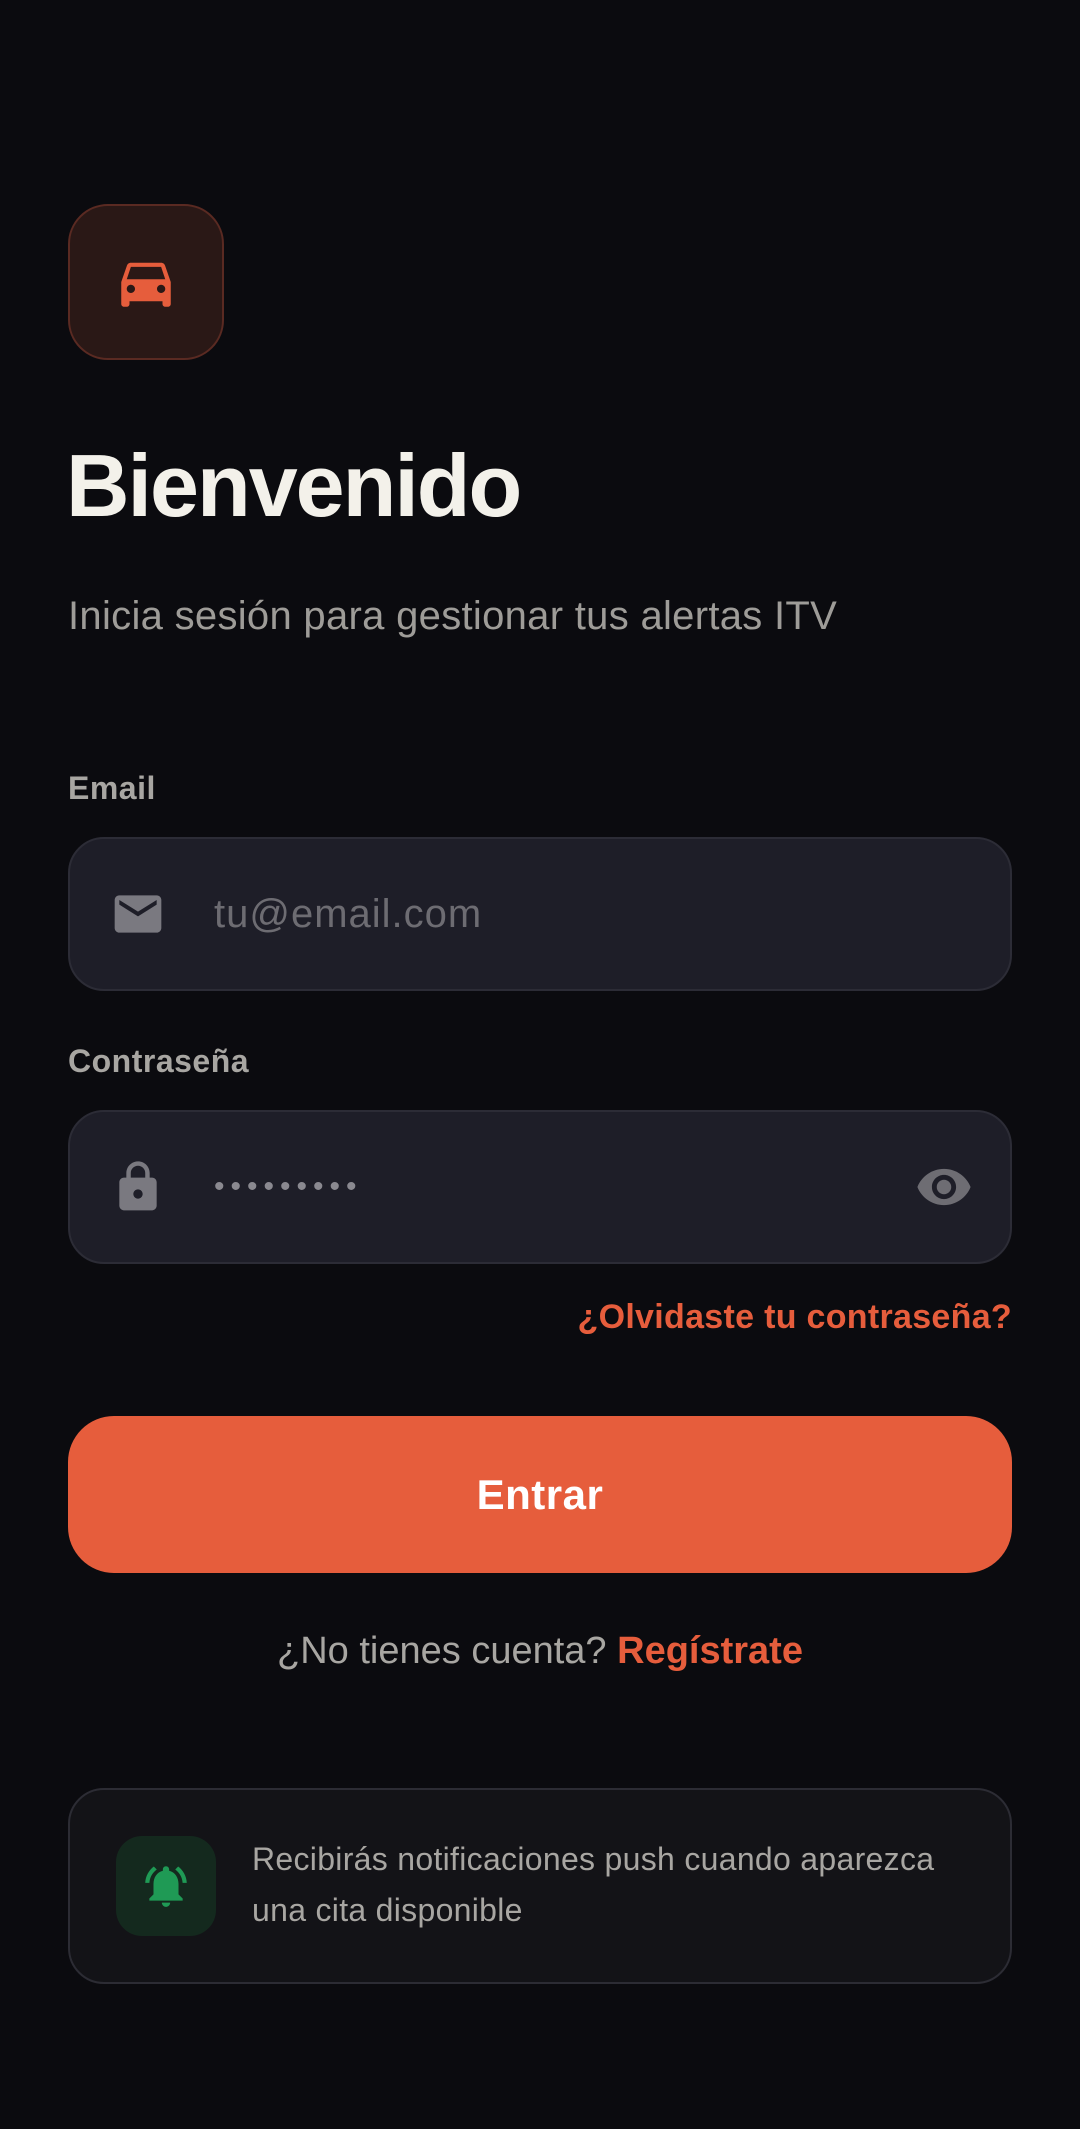 The width and height of the screenshot is (1080, 2129). I want to click on page-title: Bienvenido, so click(294, 485).